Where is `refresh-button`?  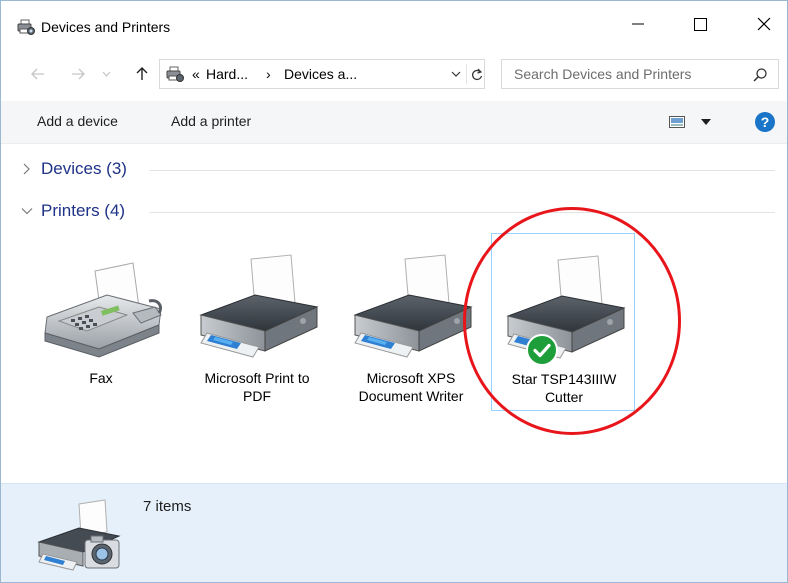 refresh-button is located at coordinates (476, 74).